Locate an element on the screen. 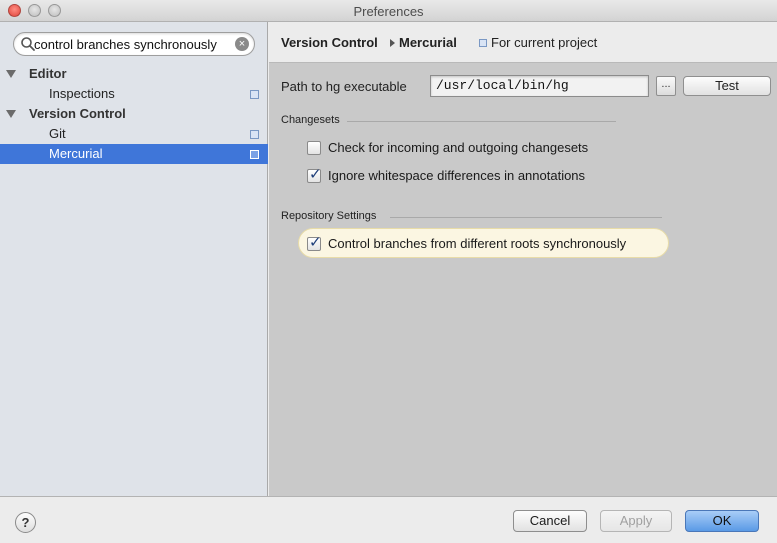 This screenshot has width=777, height=543. tree-item-editor: Editor is located at coordinates (134, 74).